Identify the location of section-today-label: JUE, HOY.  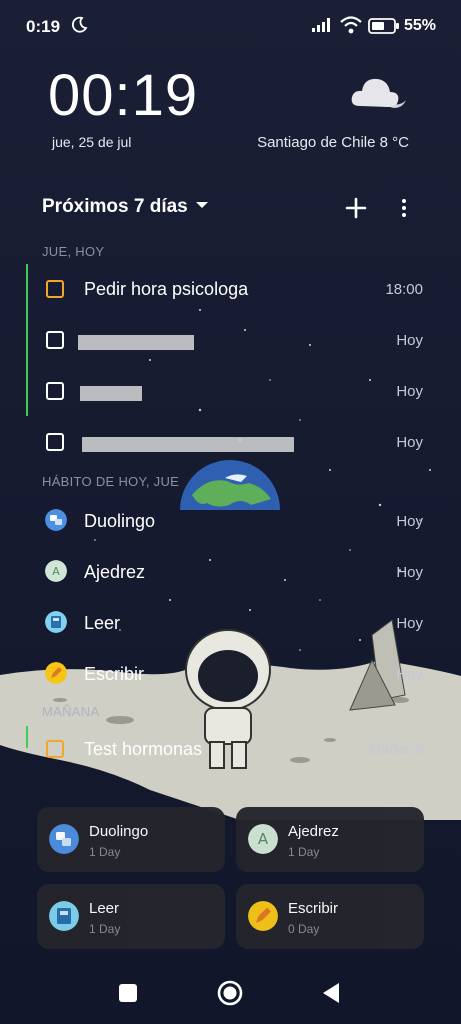
(73, 251).